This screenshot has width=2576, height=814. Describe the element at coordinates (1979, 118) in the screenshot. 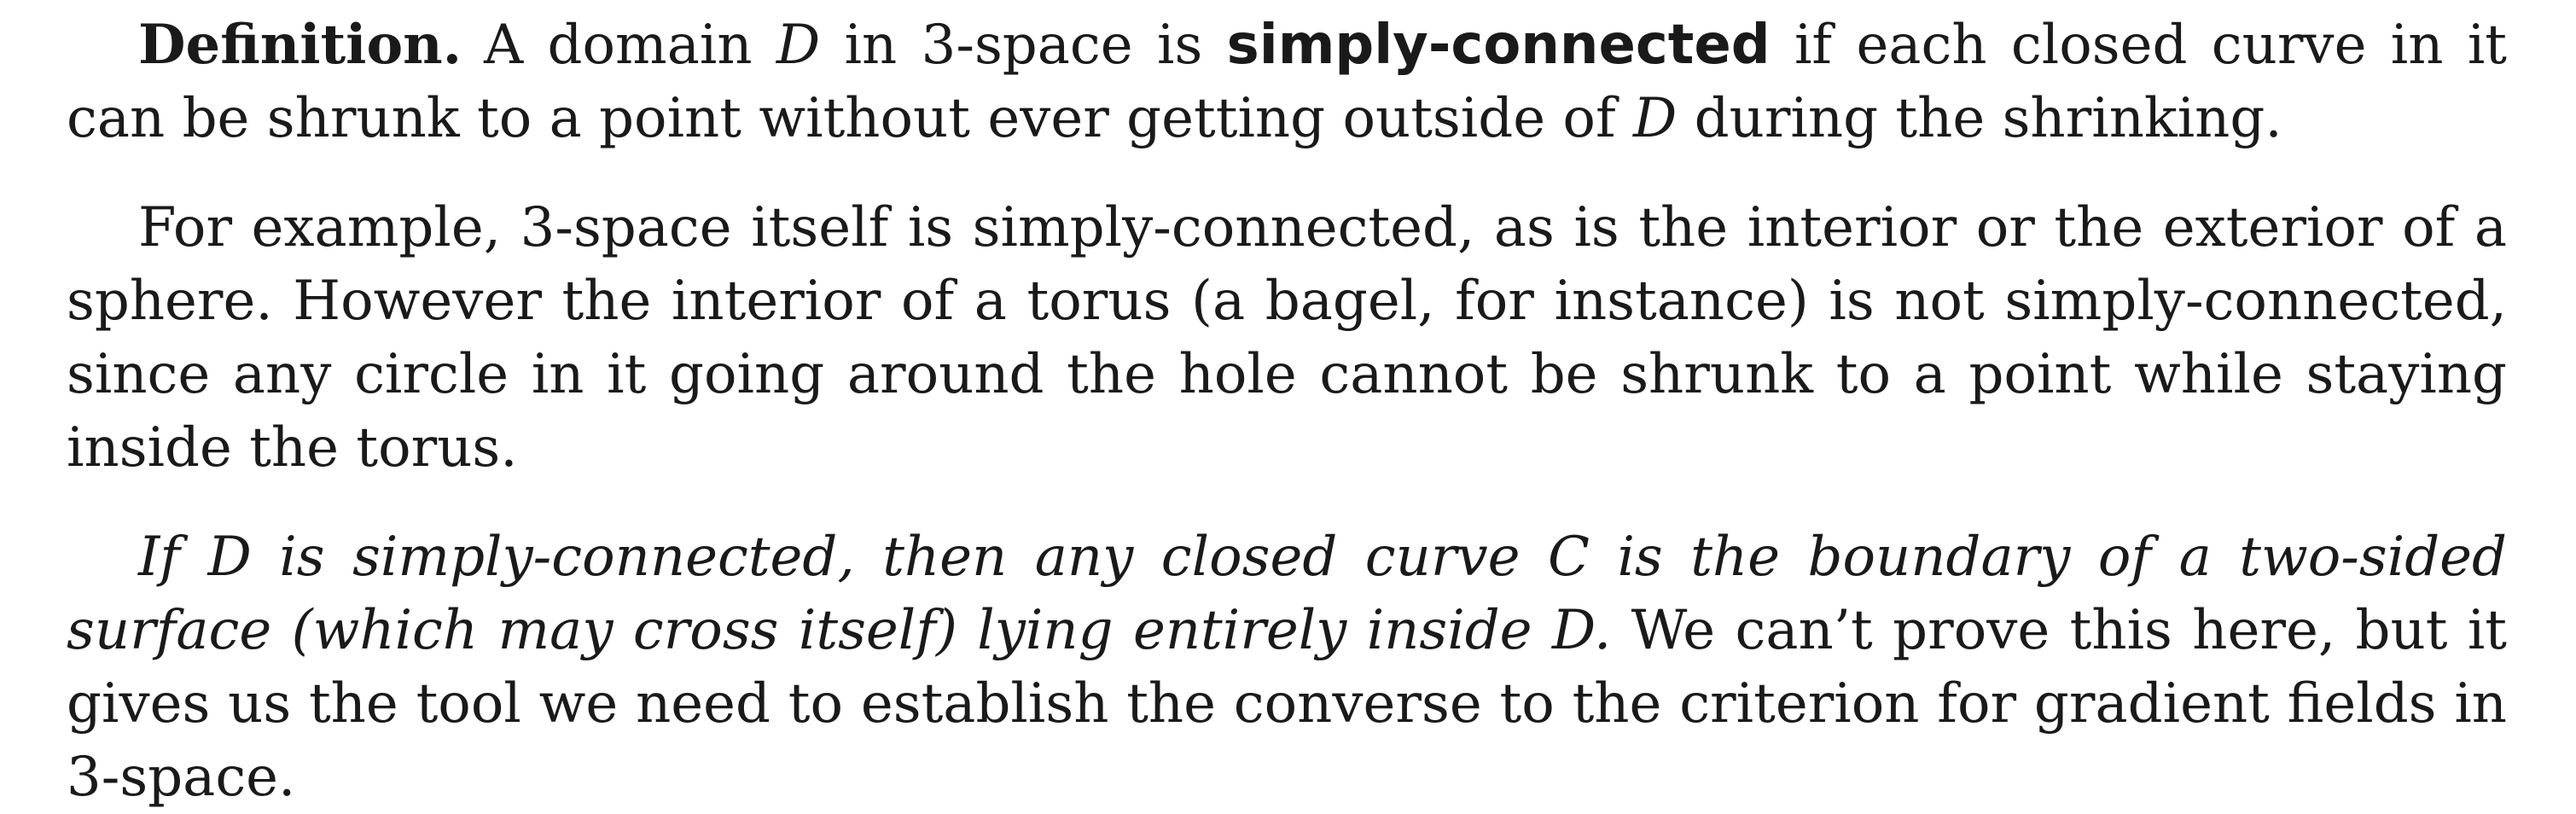

I see `definition-text-end: during the shrinking.` at that location.